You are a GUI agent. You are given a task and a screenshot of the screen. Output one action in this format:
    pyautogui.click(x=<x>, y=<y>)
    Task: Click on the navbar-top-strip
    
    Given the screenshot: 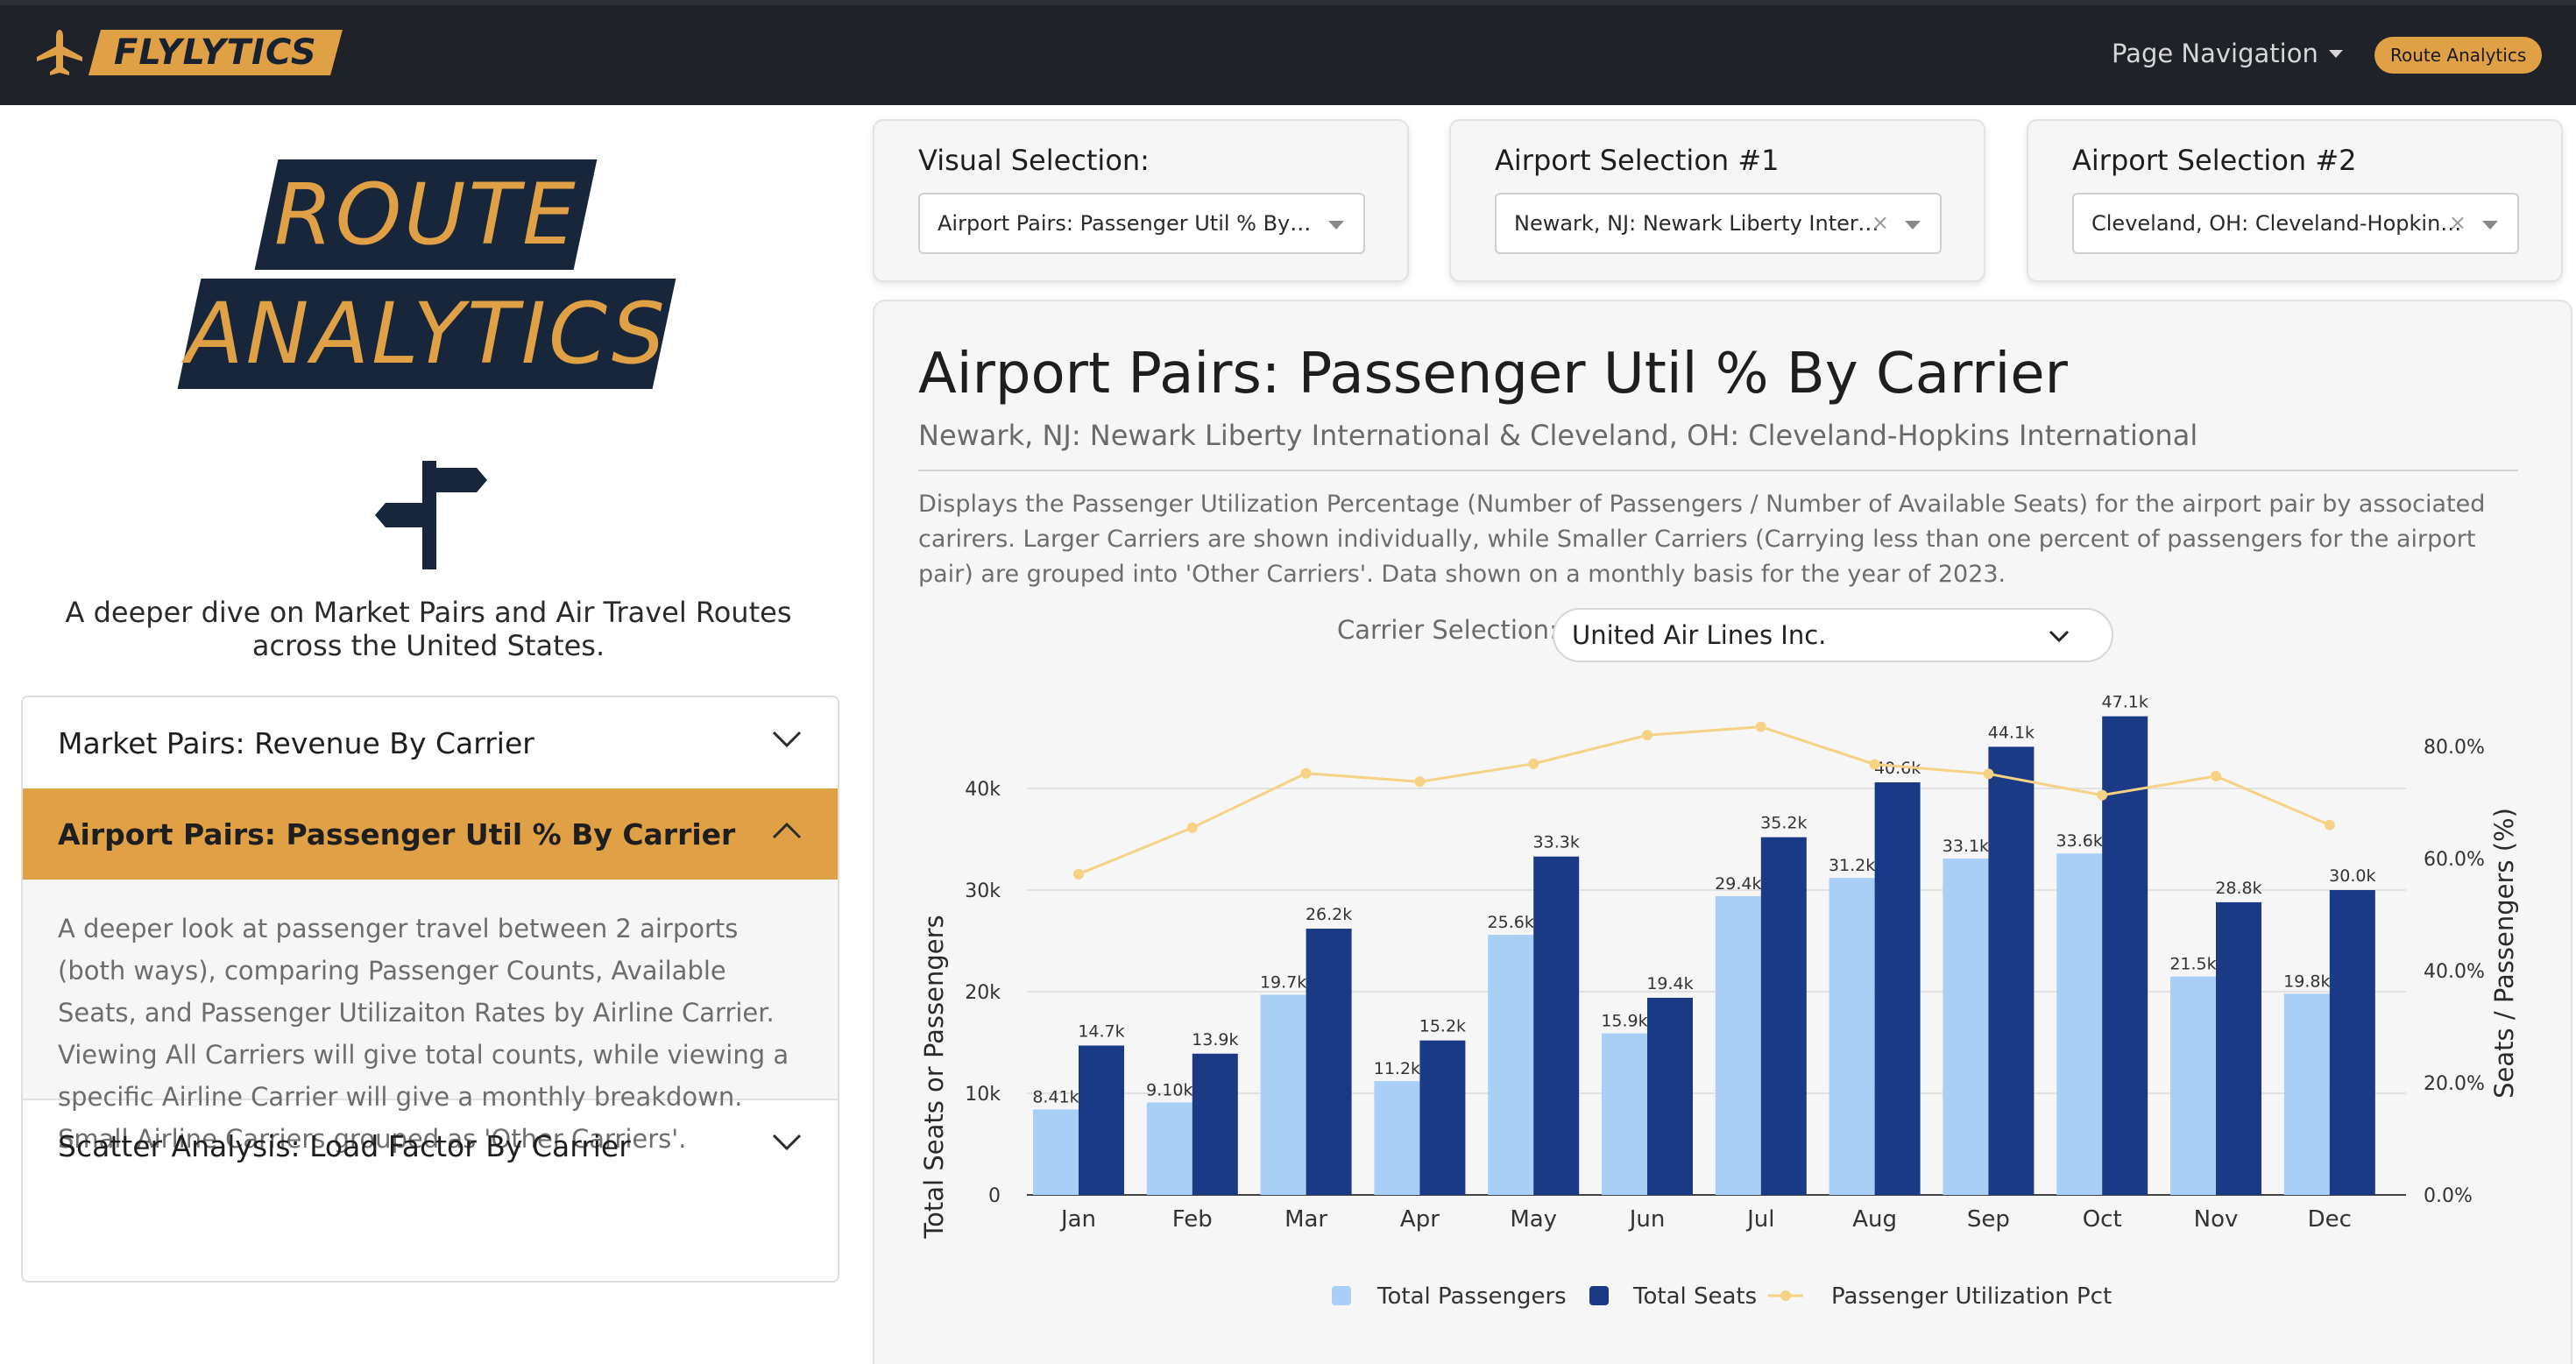 What is the action you would take?
    pyautogui.click(x=1288, y=3)
    